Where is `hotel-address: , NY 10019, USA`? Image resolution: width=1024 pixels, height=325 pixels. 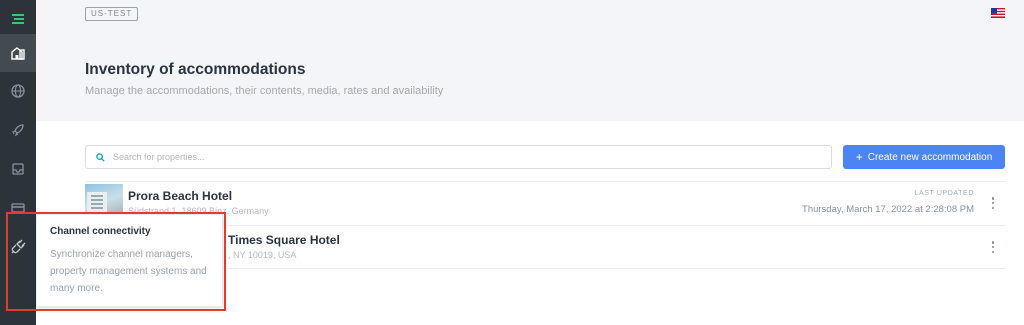 hotel-address: , NY 10019, USA is located at coordinates (262, 255).